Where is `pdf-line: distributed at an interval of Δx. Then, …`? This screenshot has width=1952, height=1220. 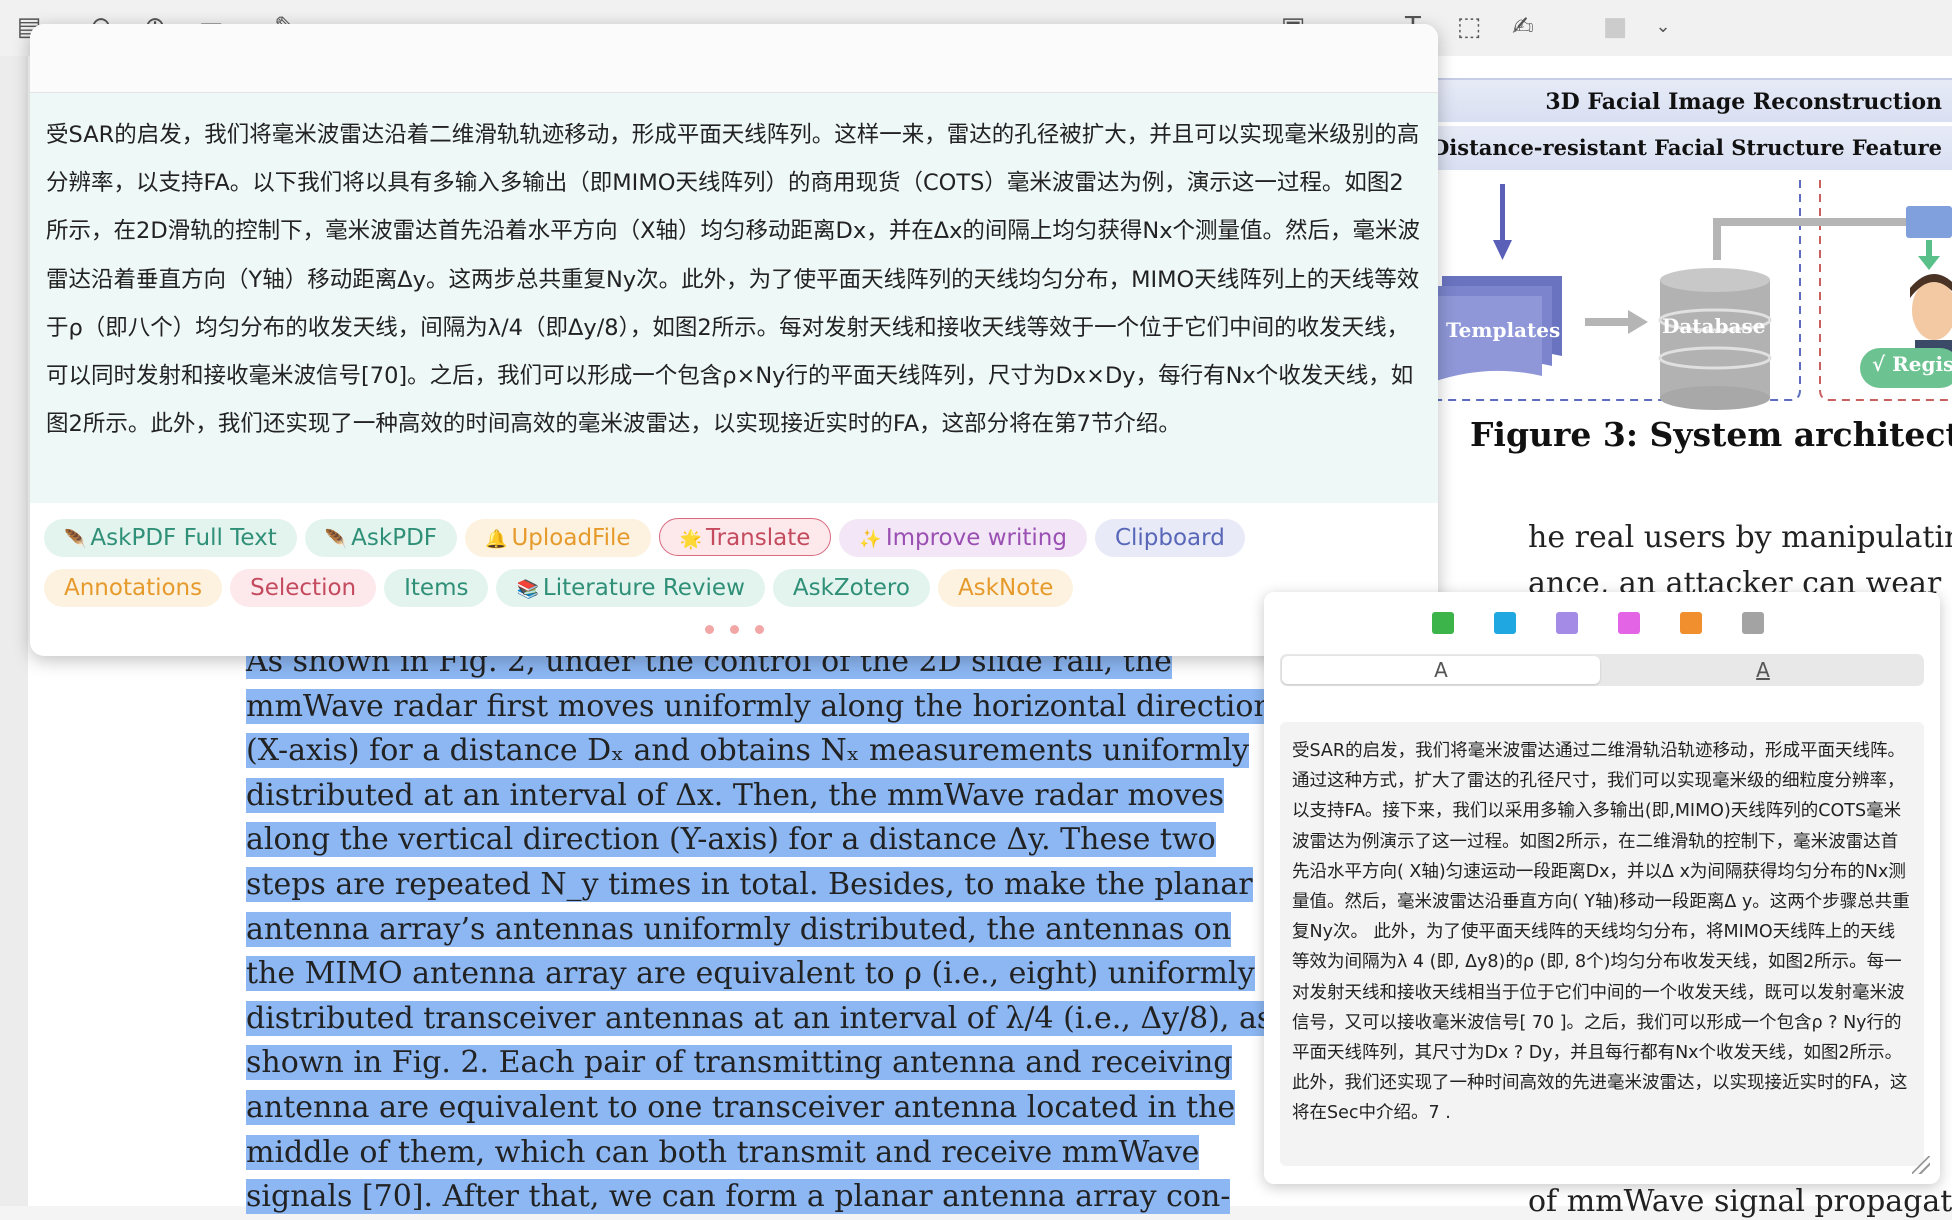 pdf-line: distributed at an interval of Δx. Then, … is located at coordinates (735, 795).